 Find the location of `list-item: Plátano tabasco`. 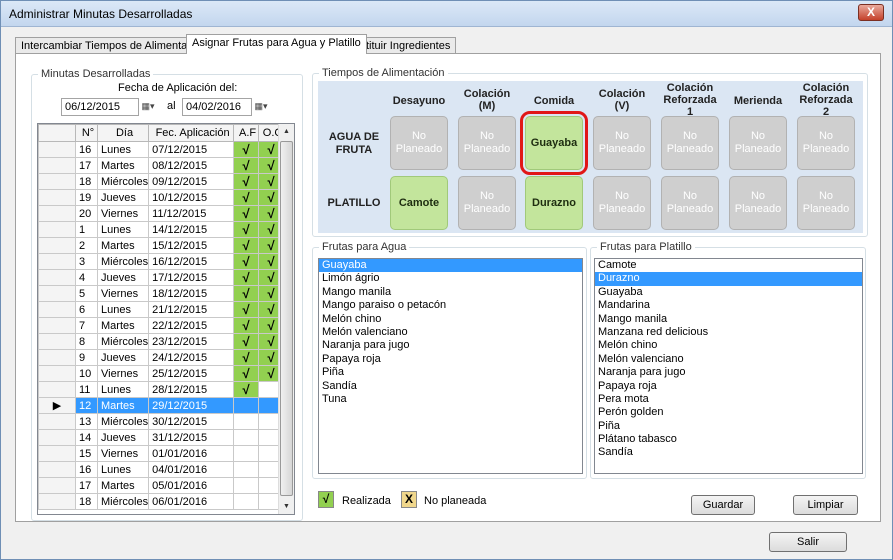

list-item: Plátano tabasco is located at coordinates (728, 439).